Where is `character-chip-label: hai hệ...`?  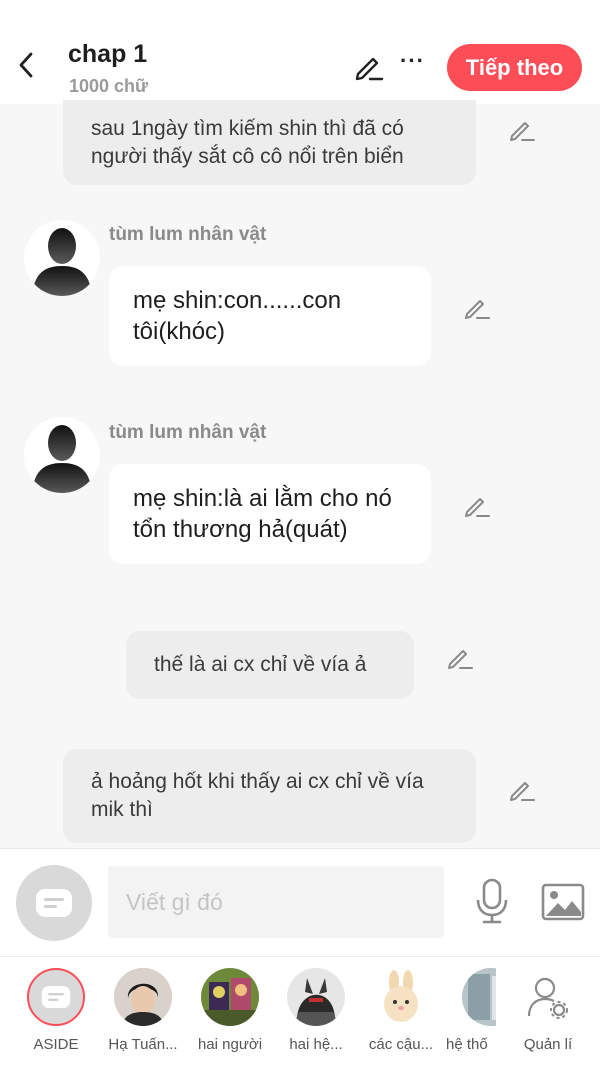 character-chip-label: hai hệ... is located at coordinates (316, 1044).